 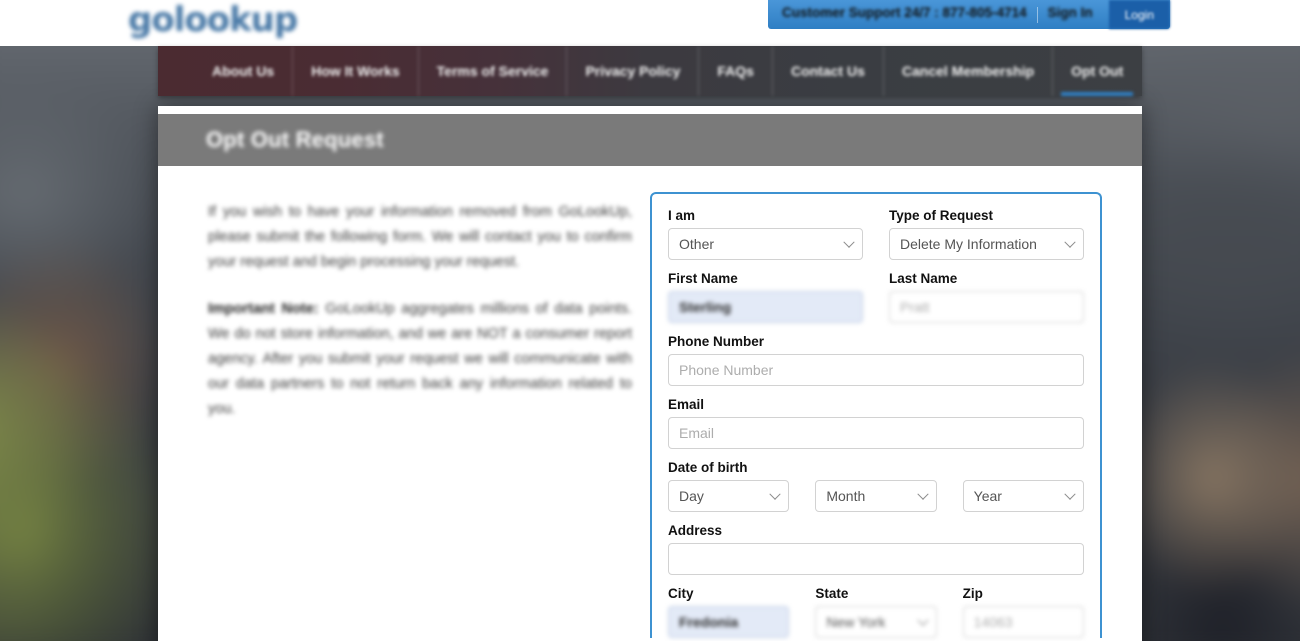 I want to click on dob-year-value: Year, so click(x=987, y=496).